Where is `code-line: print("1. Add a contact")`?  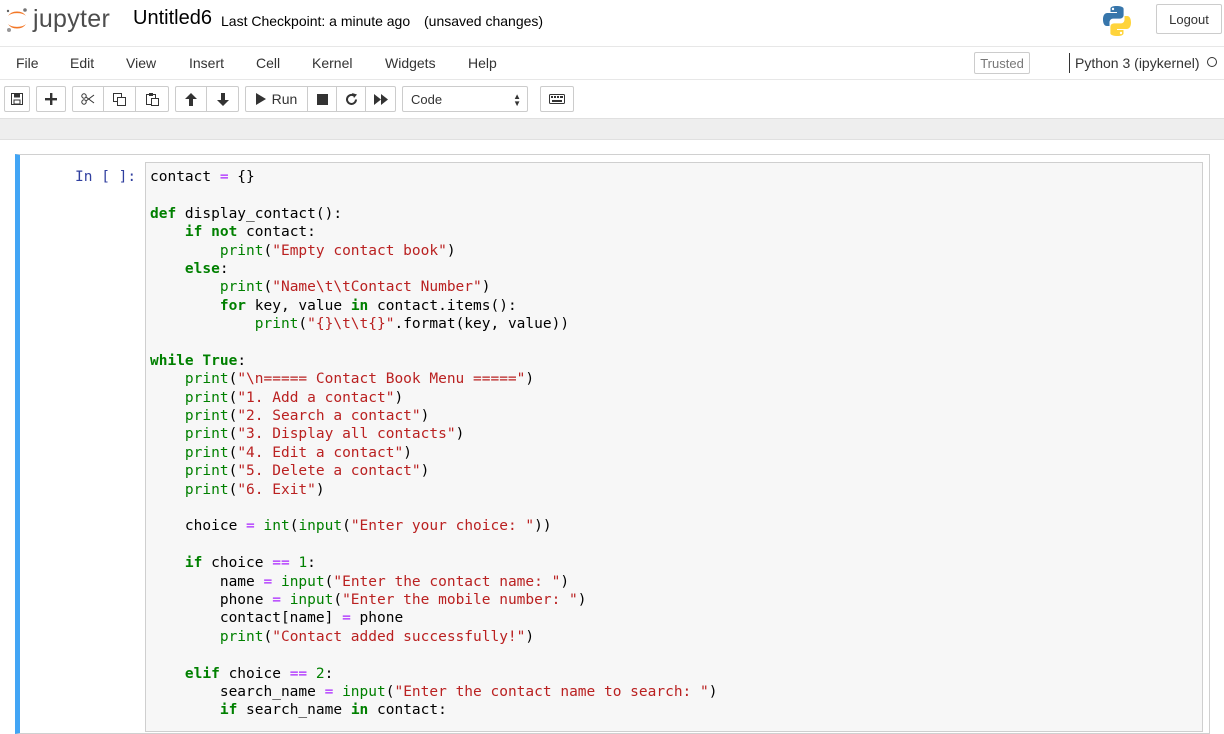
code-line: print("1. Add a contact") is located at coordinates (433, 398).